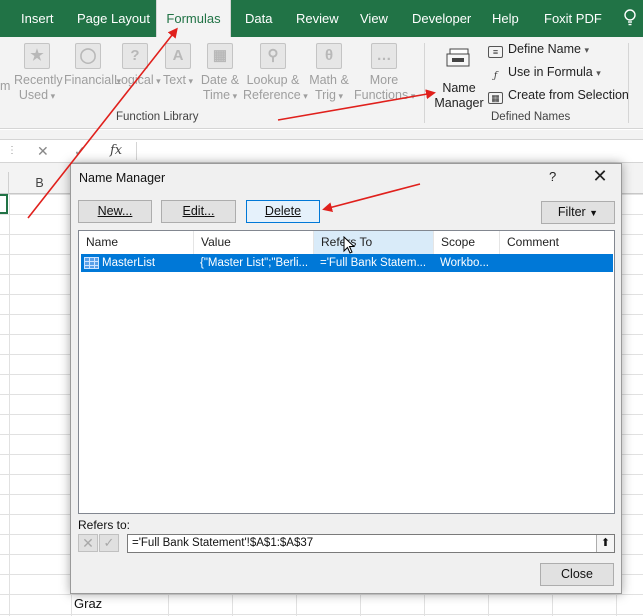  Describe the element at coordinates (88, 56) in the screenshot. I see `coins-icon: ◯` at that location.